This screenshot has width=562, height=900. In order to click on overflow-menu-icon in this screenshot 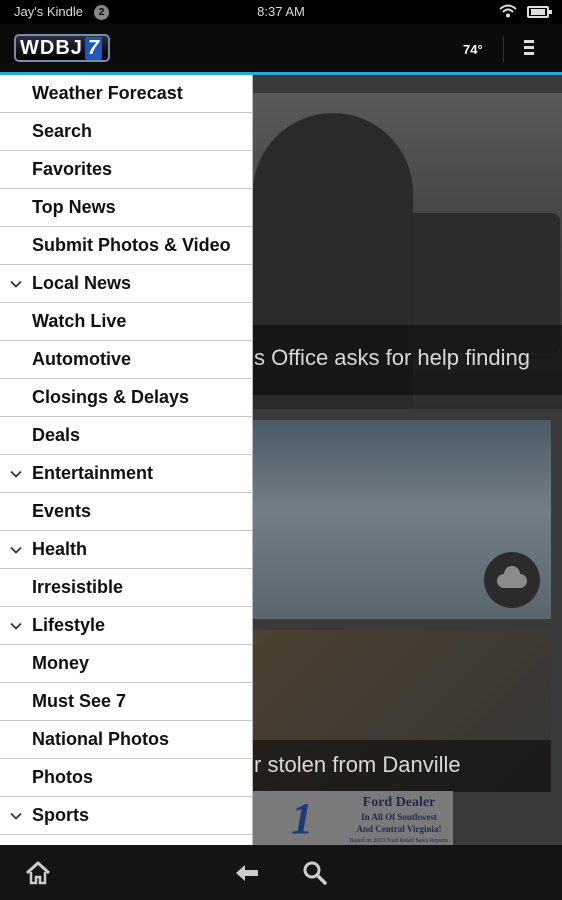, I will do `click(529, 49)`.